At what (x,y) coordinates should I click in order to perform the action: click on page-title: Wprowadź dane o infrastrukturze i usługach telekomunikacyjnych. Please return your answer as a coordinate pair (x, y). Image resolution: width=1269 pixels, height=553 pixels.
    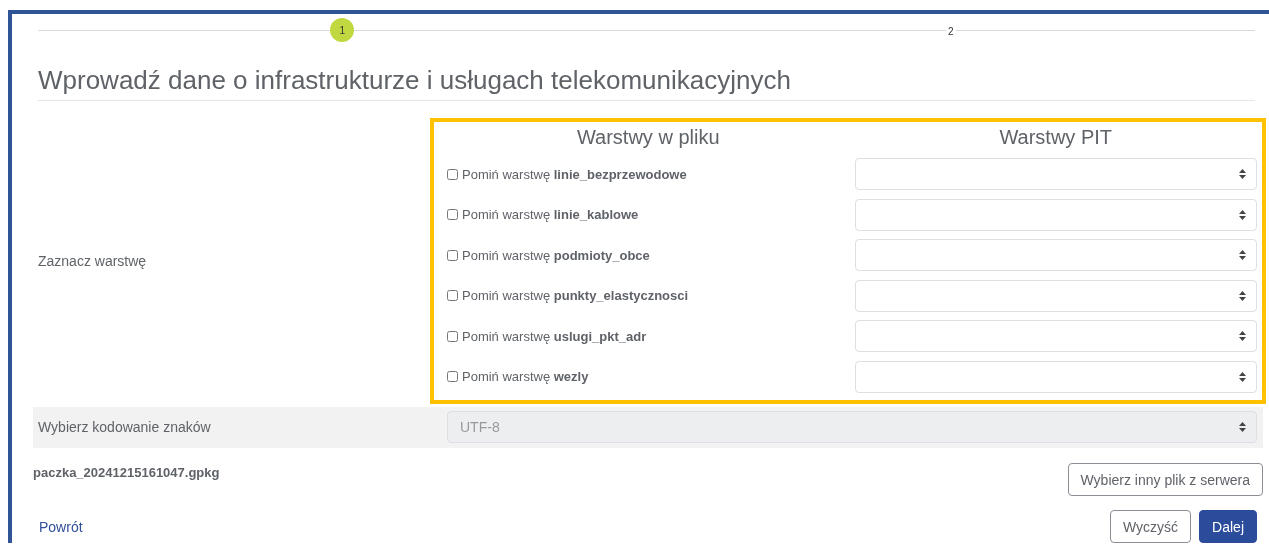
    Looking at the image, I should click on (646, 82).